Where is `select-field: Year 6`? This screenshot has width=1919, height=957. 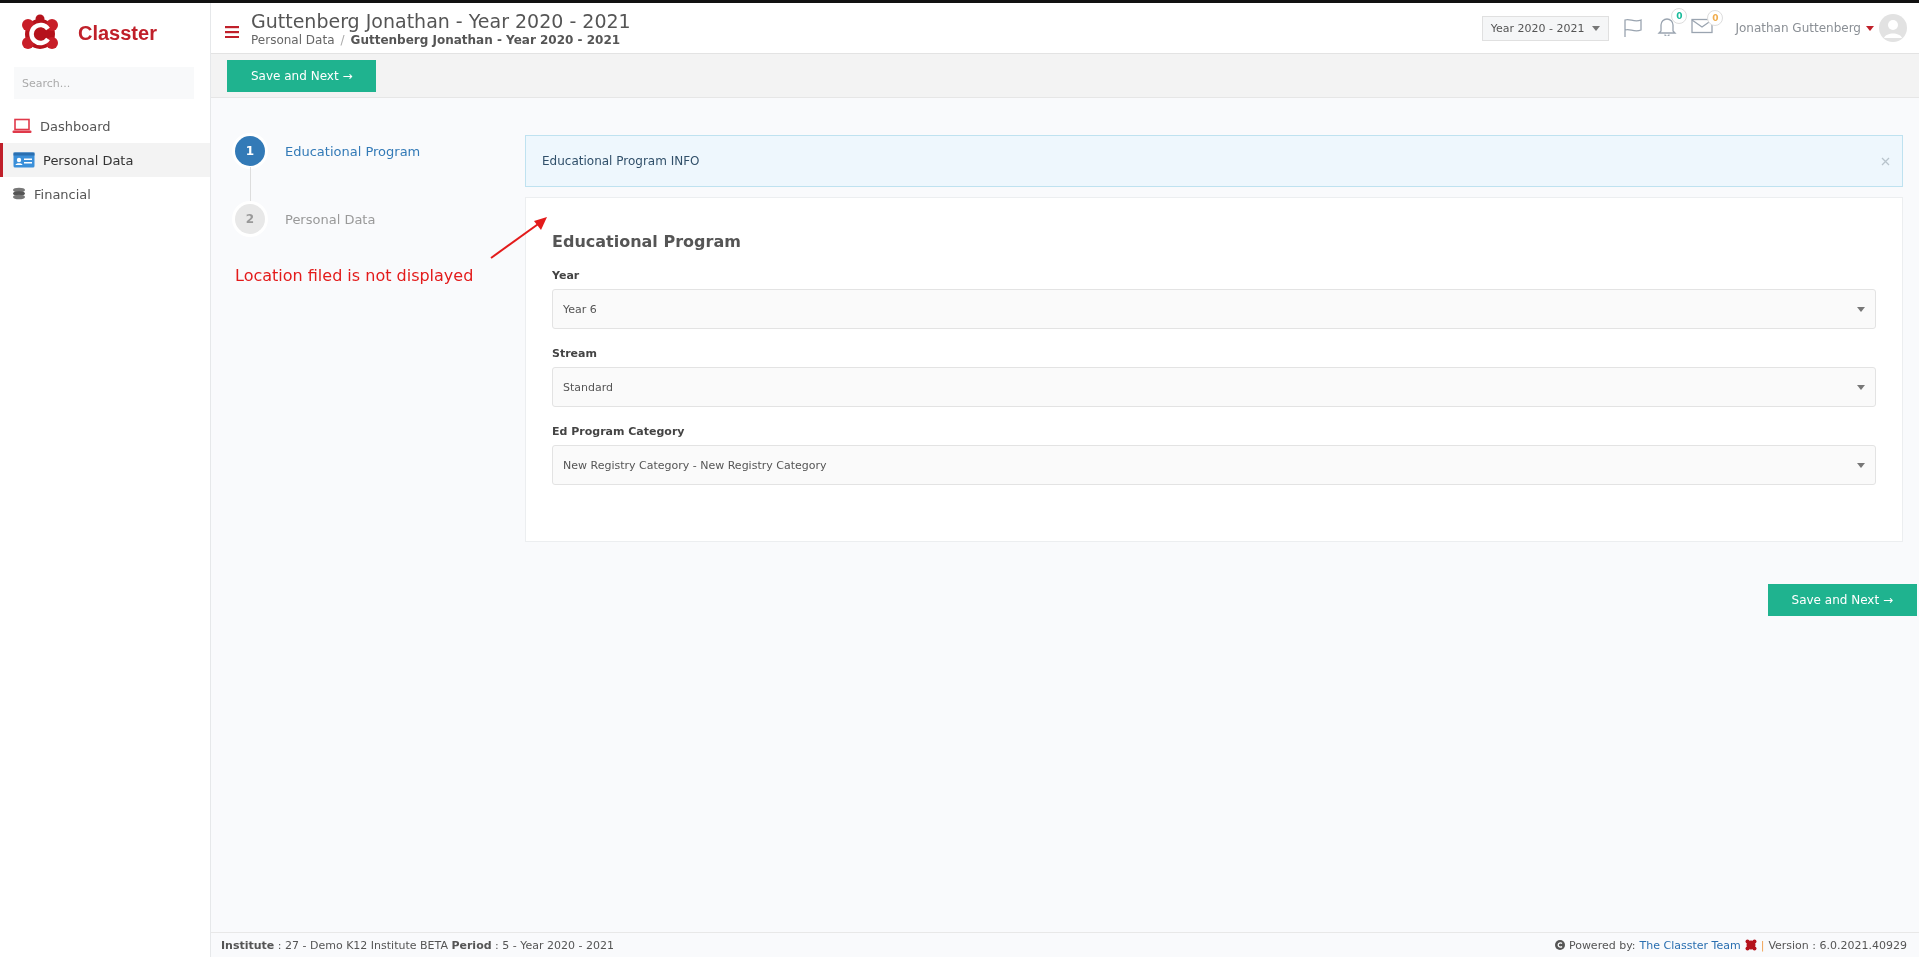
select-field: Year 6 is located at coordinates (1214, 309).